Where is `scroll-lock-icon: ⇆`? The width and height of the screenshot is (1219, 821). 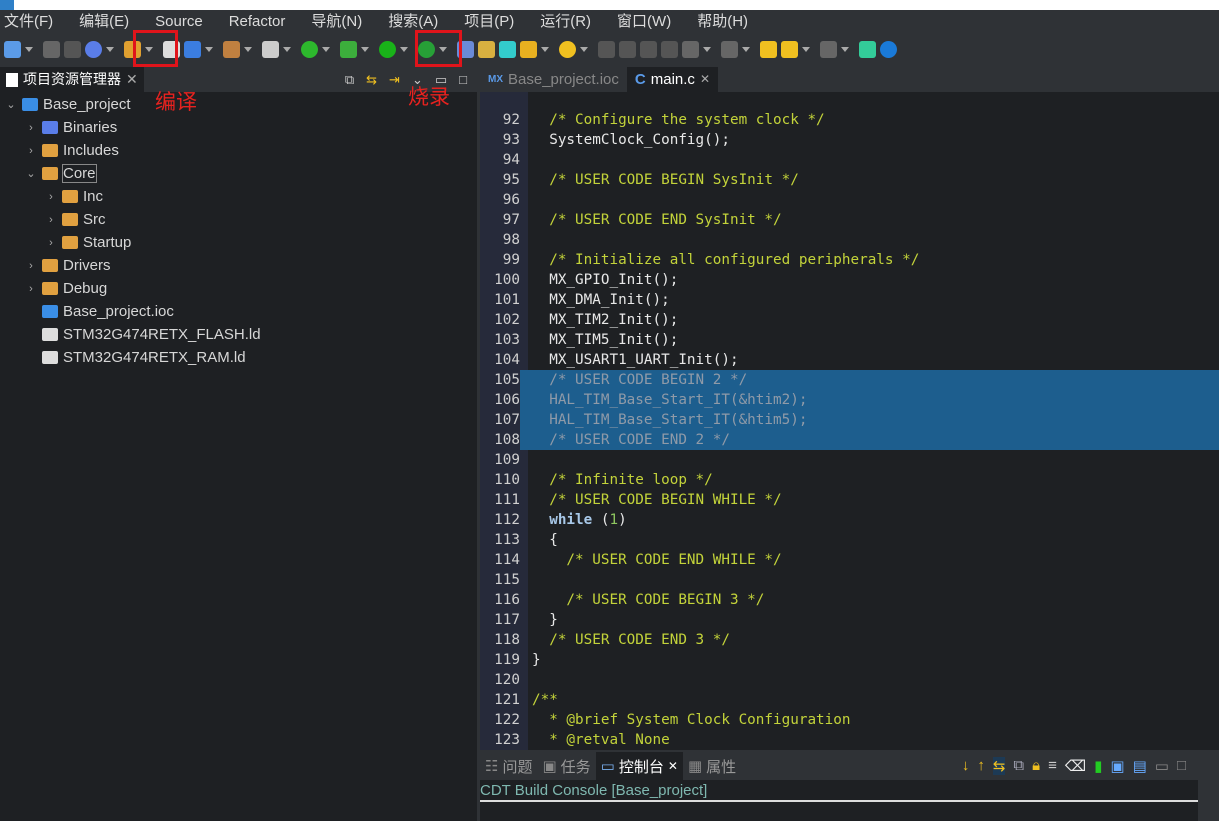
scroll-lock-icon: ⇆ is located at coordinates (999, 766).